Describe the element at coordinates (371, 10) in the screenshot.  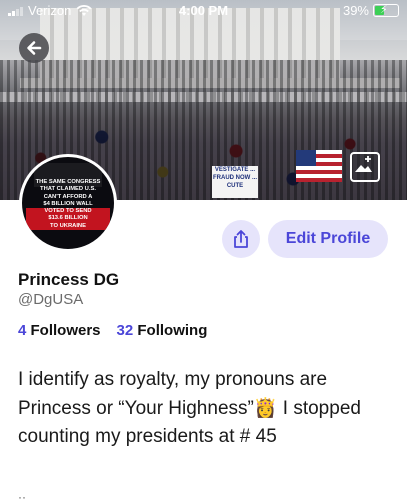
I see `battery-info: 39% ⚡` at that location.